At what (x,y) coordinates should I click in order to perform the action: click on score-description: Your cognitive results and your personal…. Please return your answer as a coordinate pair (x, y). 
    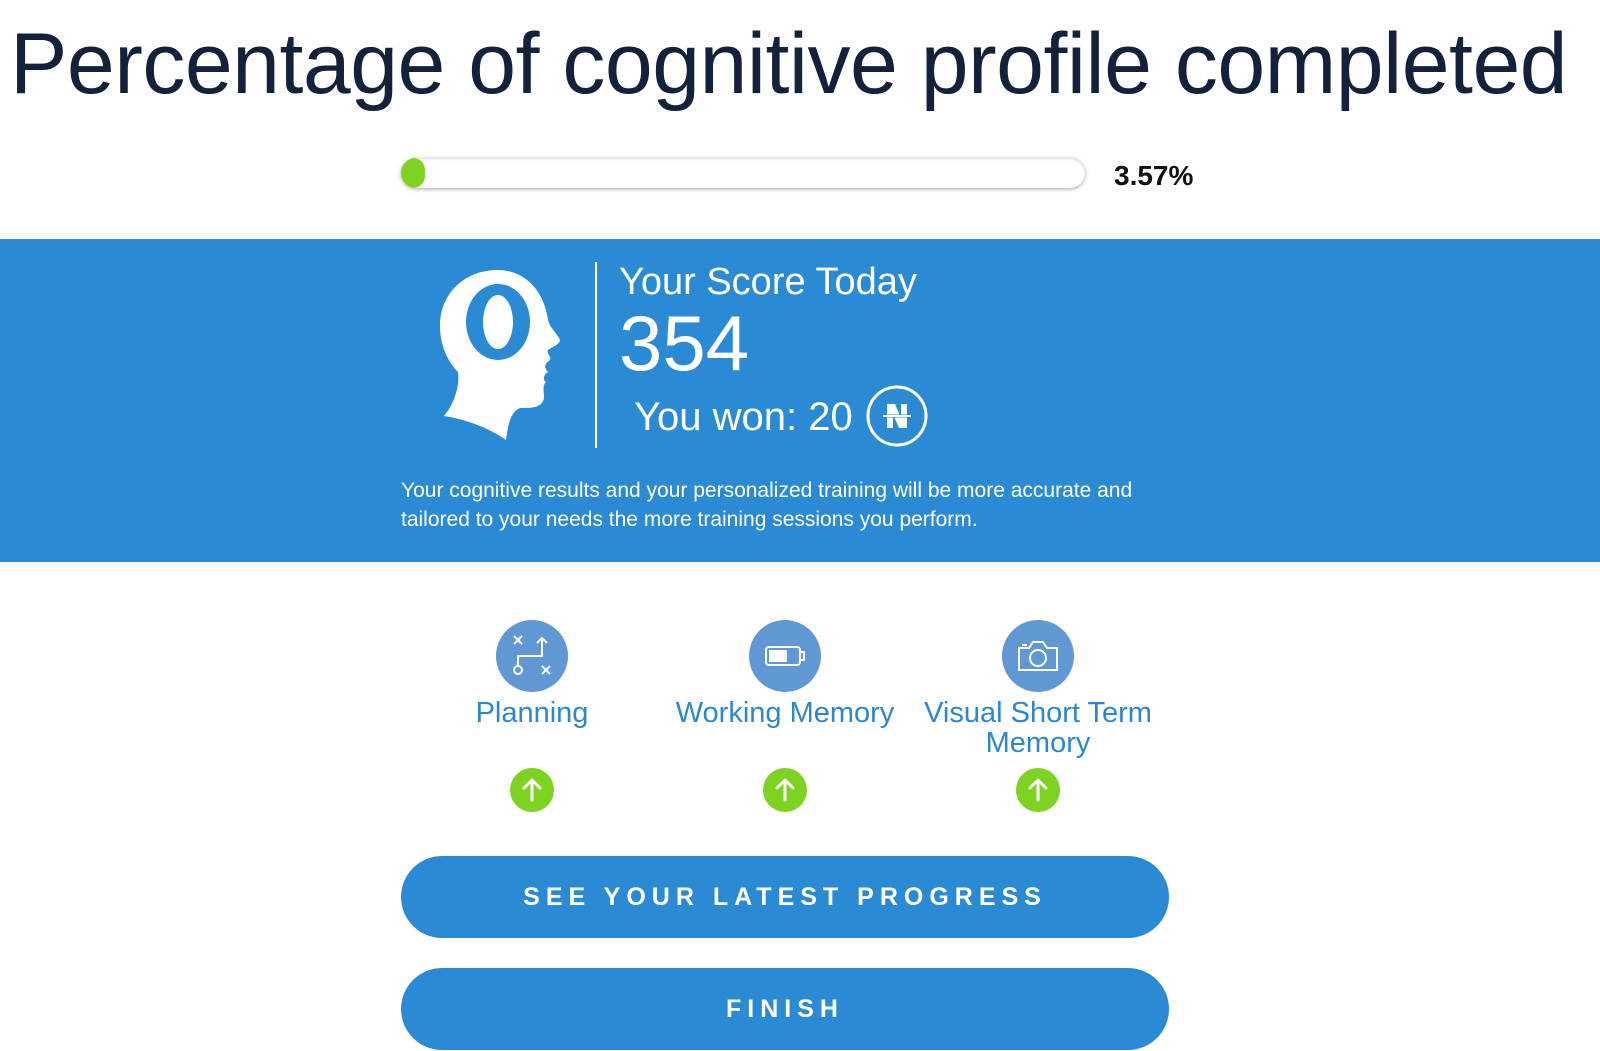
    Looking at the image, I should click on (767, 505).